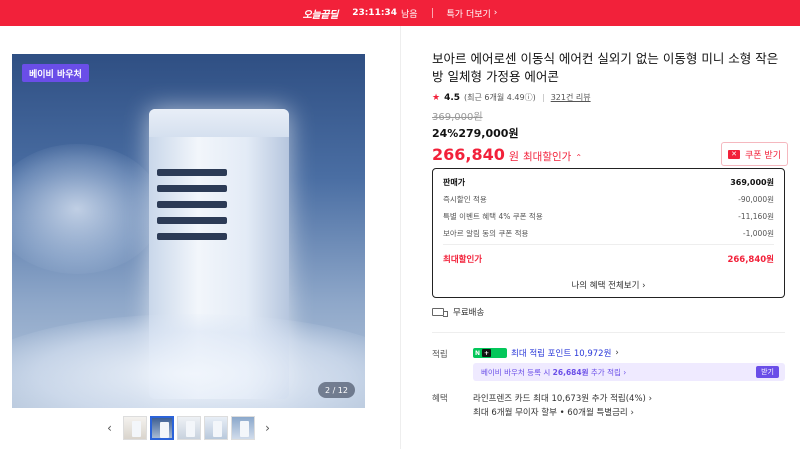 The width and height of the screenshot is (800, 449). I want to click on rating-score: 4.5, so click(452, 97).